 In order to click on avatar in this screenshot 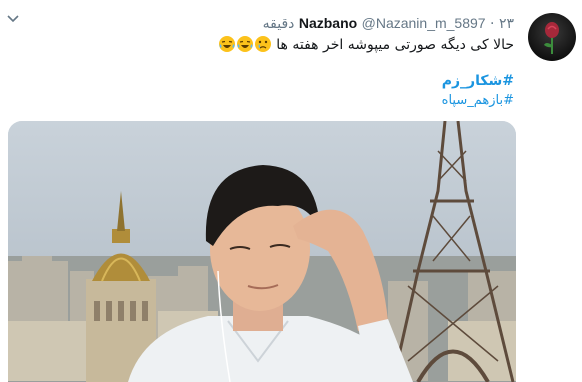, I will do `click(552, 37)`.